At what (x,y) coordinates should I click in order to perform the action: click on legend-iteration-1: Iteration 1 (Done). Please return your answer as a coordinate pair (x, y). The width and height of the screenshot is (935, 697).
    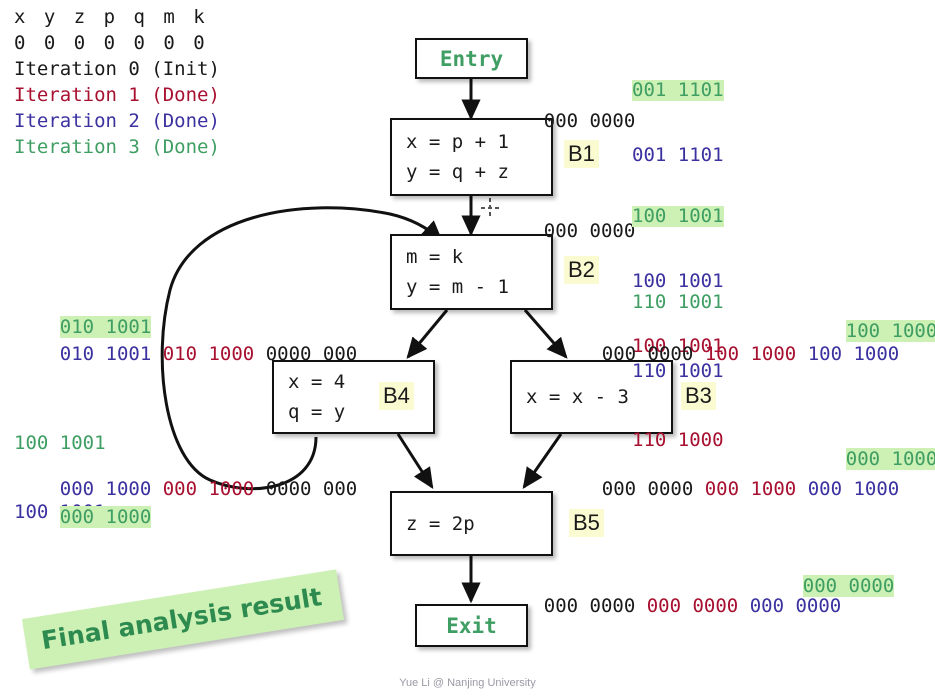
    Looking at the image, I should click on (117, 95).